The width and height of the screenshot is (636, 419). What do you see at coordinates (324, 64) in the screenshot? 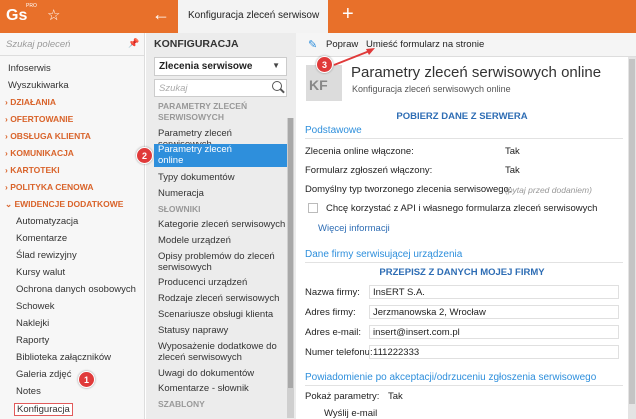
I see `badge-3: 3` at bounding box center [324, 64].